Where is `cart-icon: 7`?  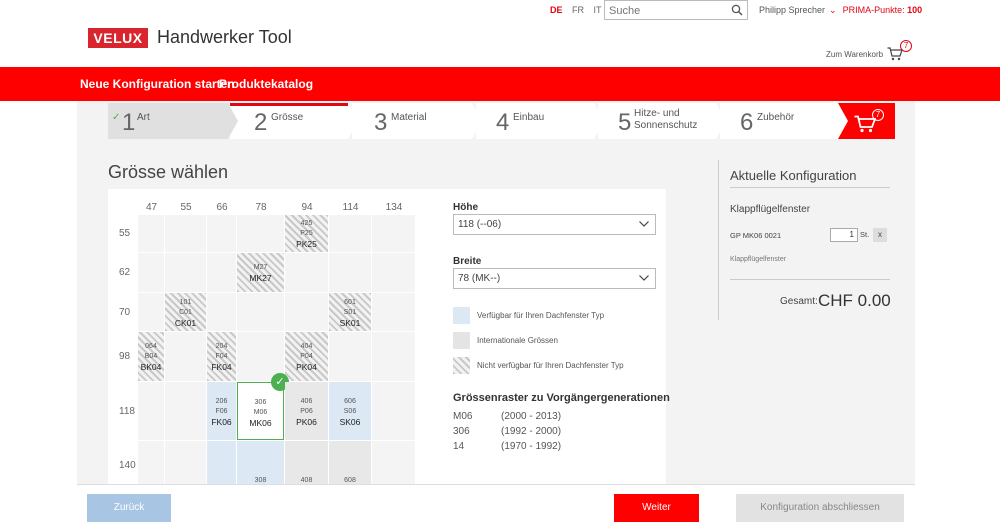 cart-icon: 7 is located at coordinates (900, 50).